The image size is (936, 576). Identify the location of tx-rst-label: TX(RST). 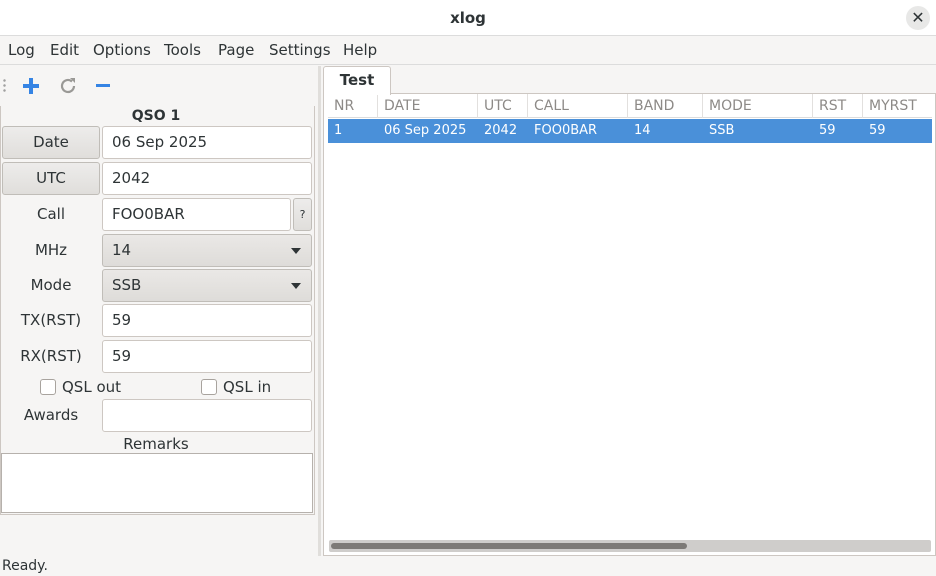
(51, 320).